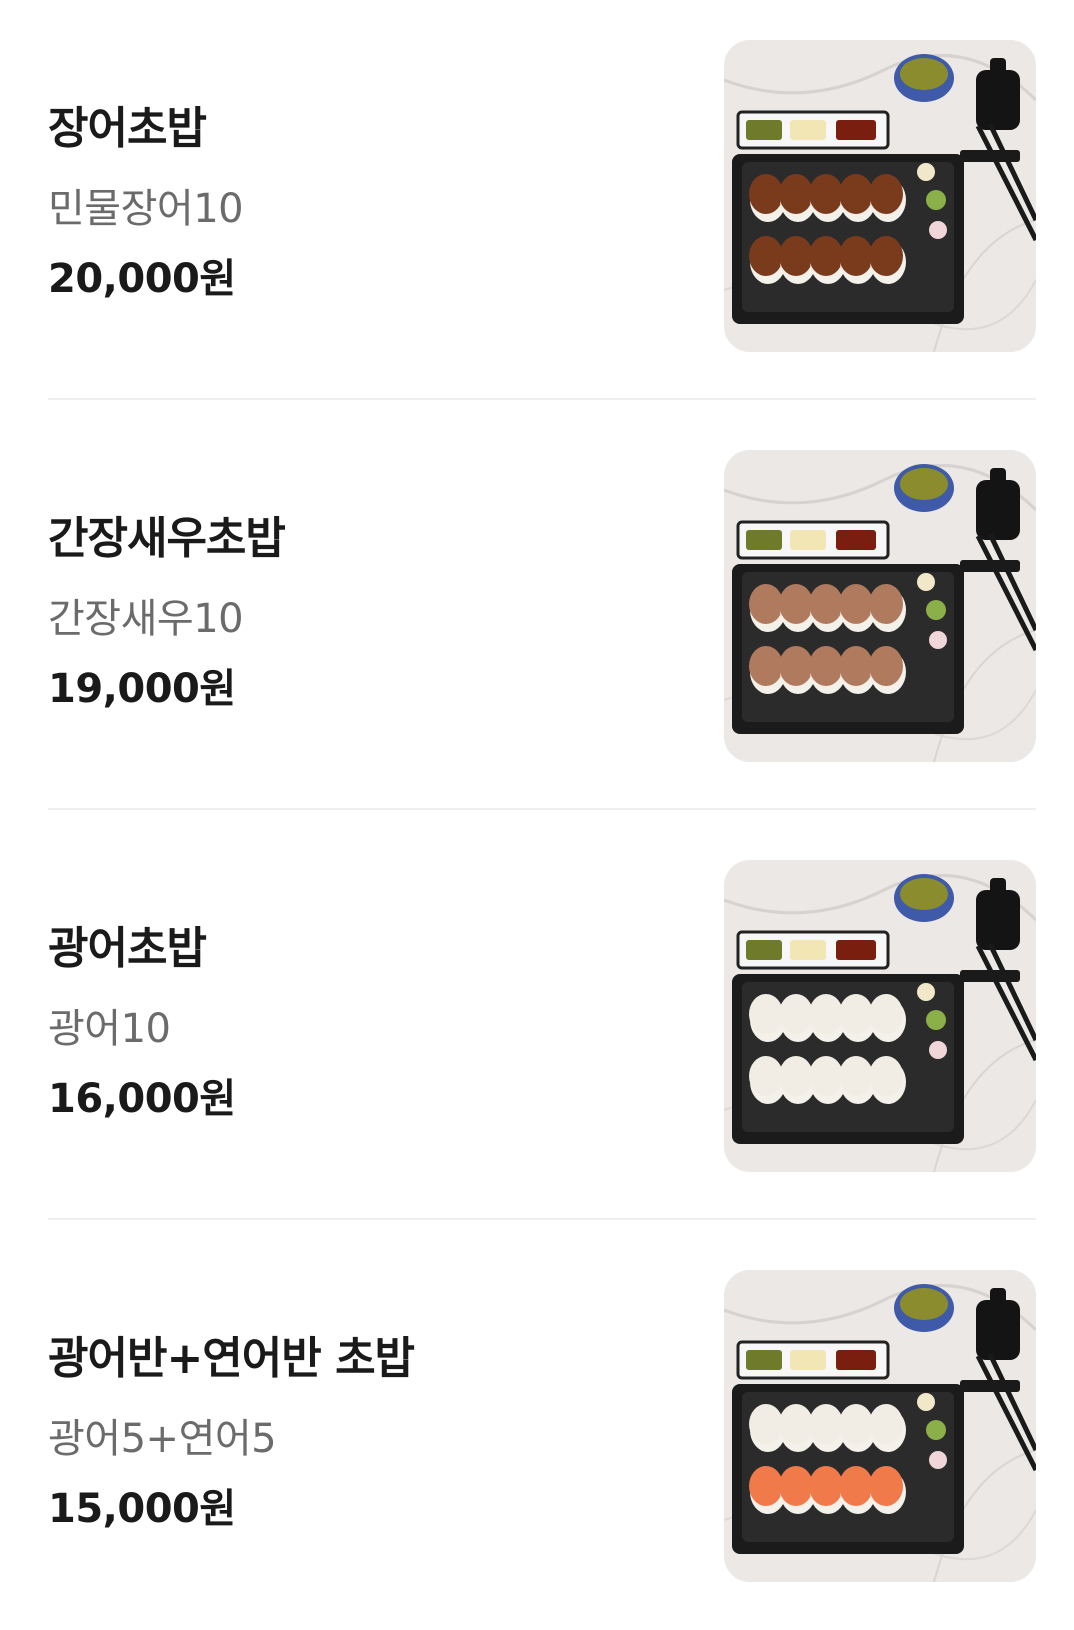  What do you see at coordinates (880, 196) in the screenshot?
I see `eel-sushi-platter-image` at bounding box center [880, 196].